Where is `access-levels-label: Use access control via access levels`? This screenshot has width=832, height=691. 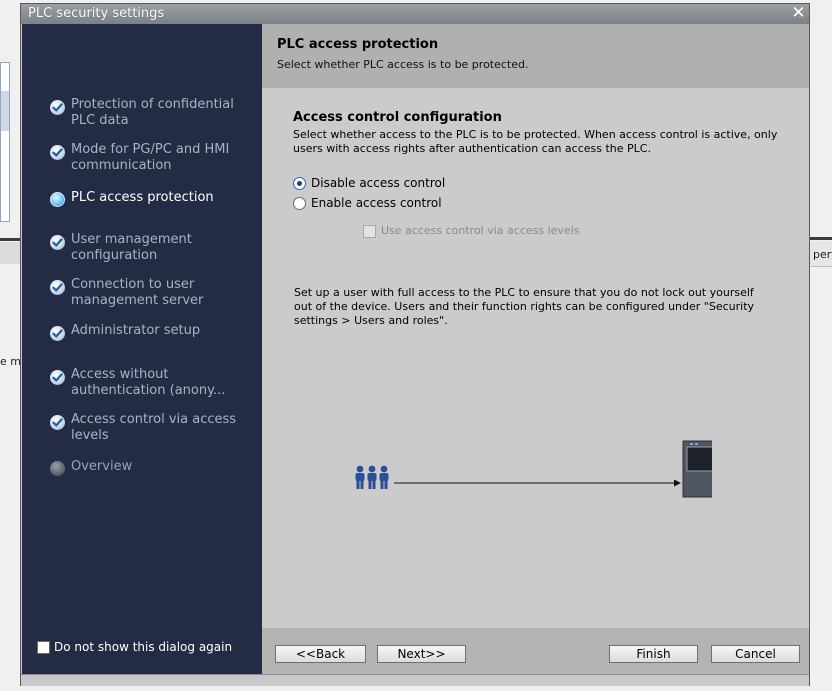
access-levels-label: Use access control via access levels is located at coordinates (480, 230).